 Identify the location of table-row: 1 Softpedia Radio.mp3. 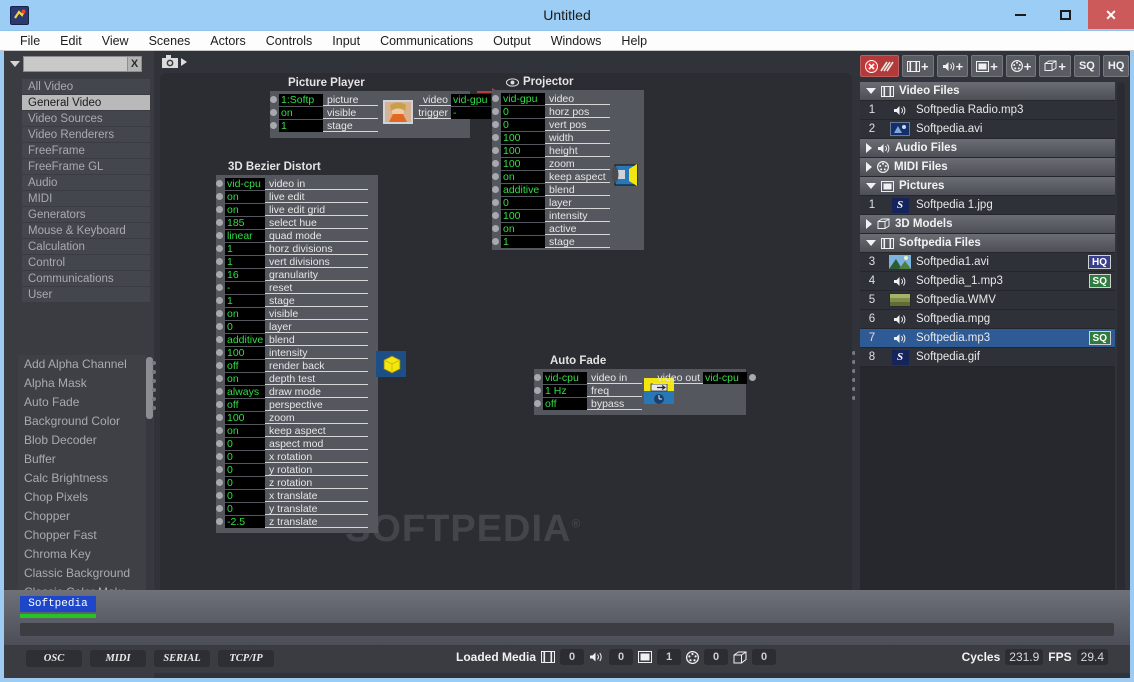
(987, 110).